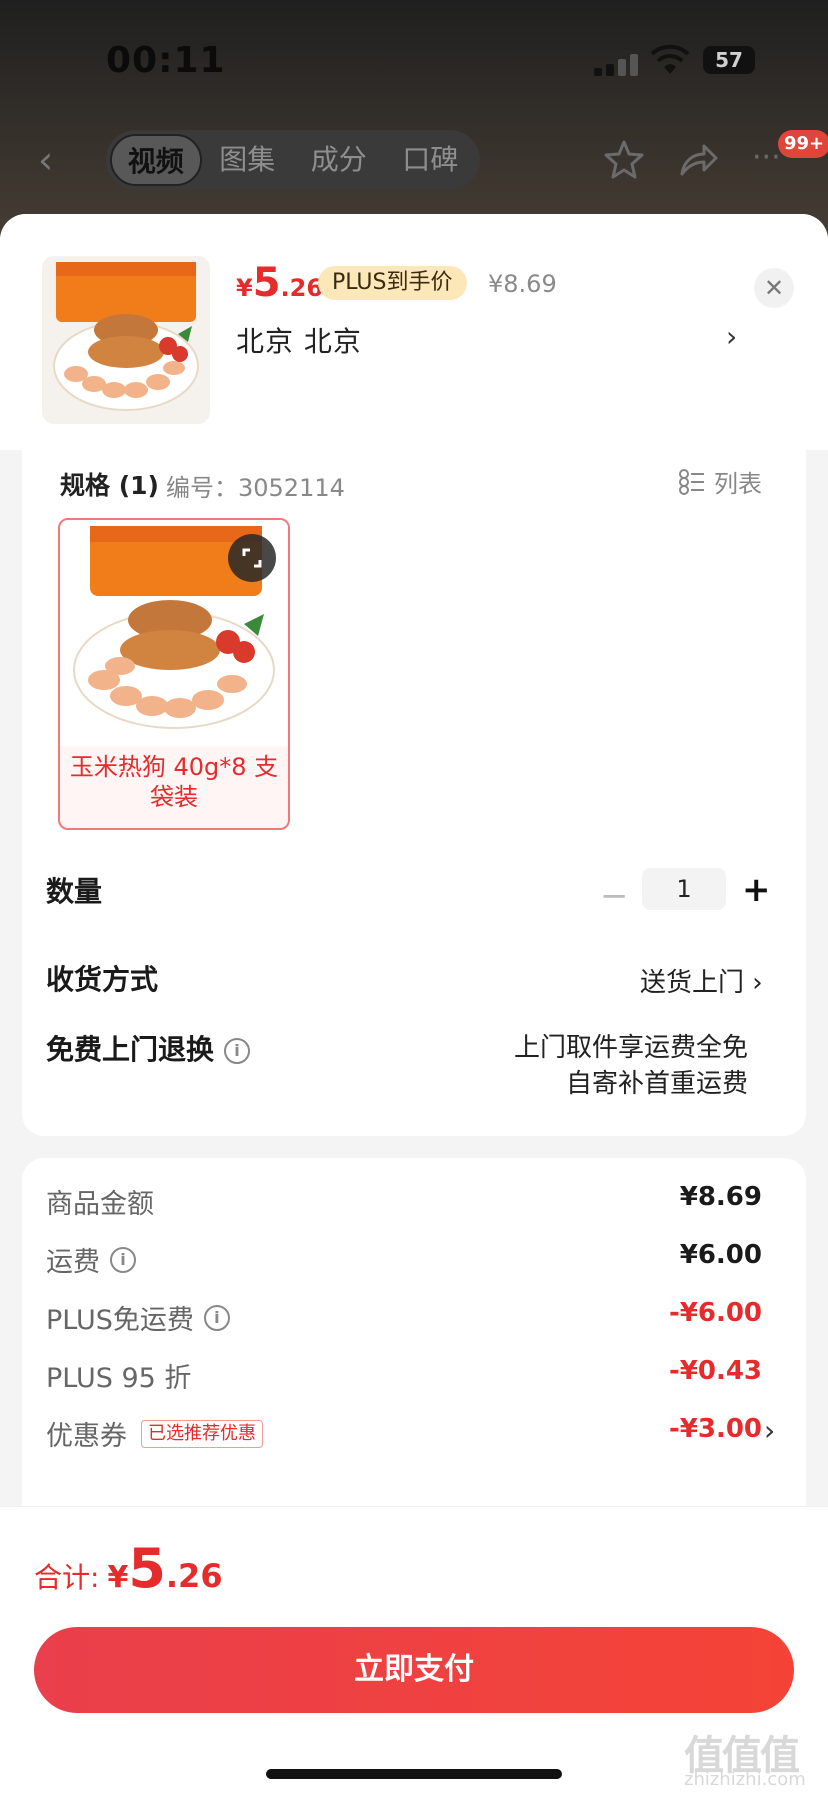 The image size is (828, 1796). What do you see at coordinates (102, 979) in the screenshot?
I see `delivery-method-label: 收货方式` at bounding box center [102, 979].